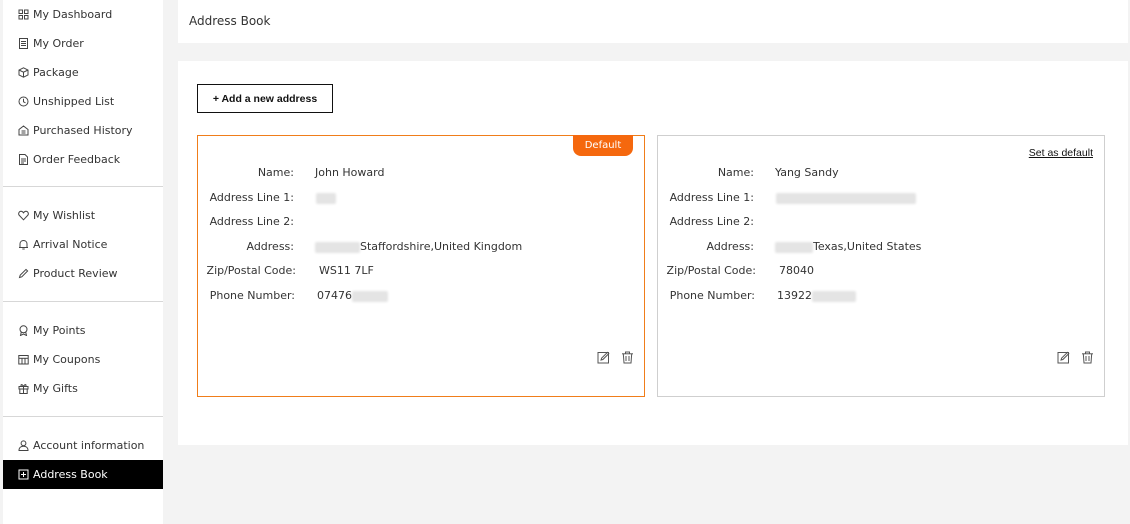 This screenshot has height=524, width=1130. What do you see at coordinates (89, 445) in the screenshot?
I see `sidebar-item-label: Account information` at bounding box center [89, 445].